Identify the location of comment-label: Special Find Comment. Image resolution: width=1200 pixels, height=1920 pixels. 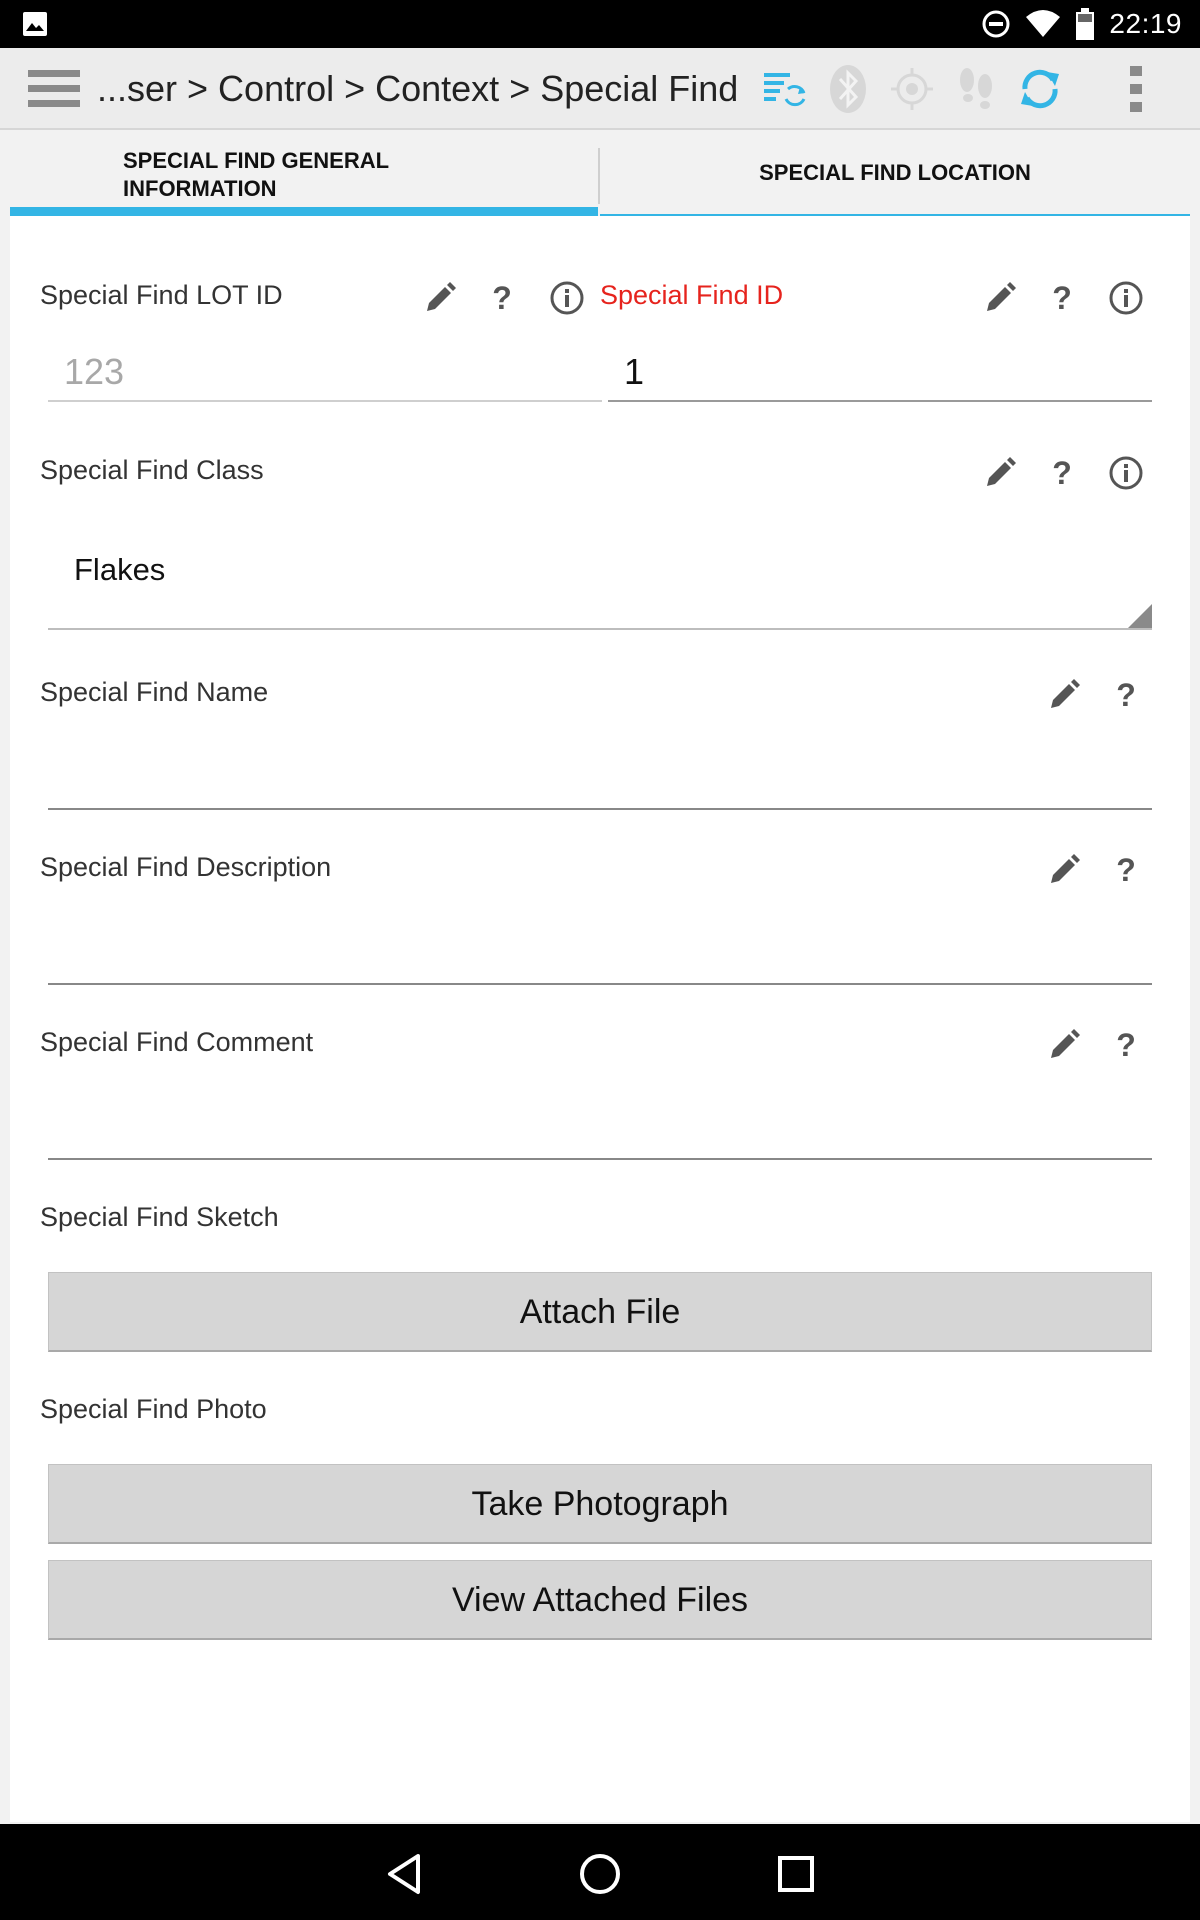
(177, 1042).